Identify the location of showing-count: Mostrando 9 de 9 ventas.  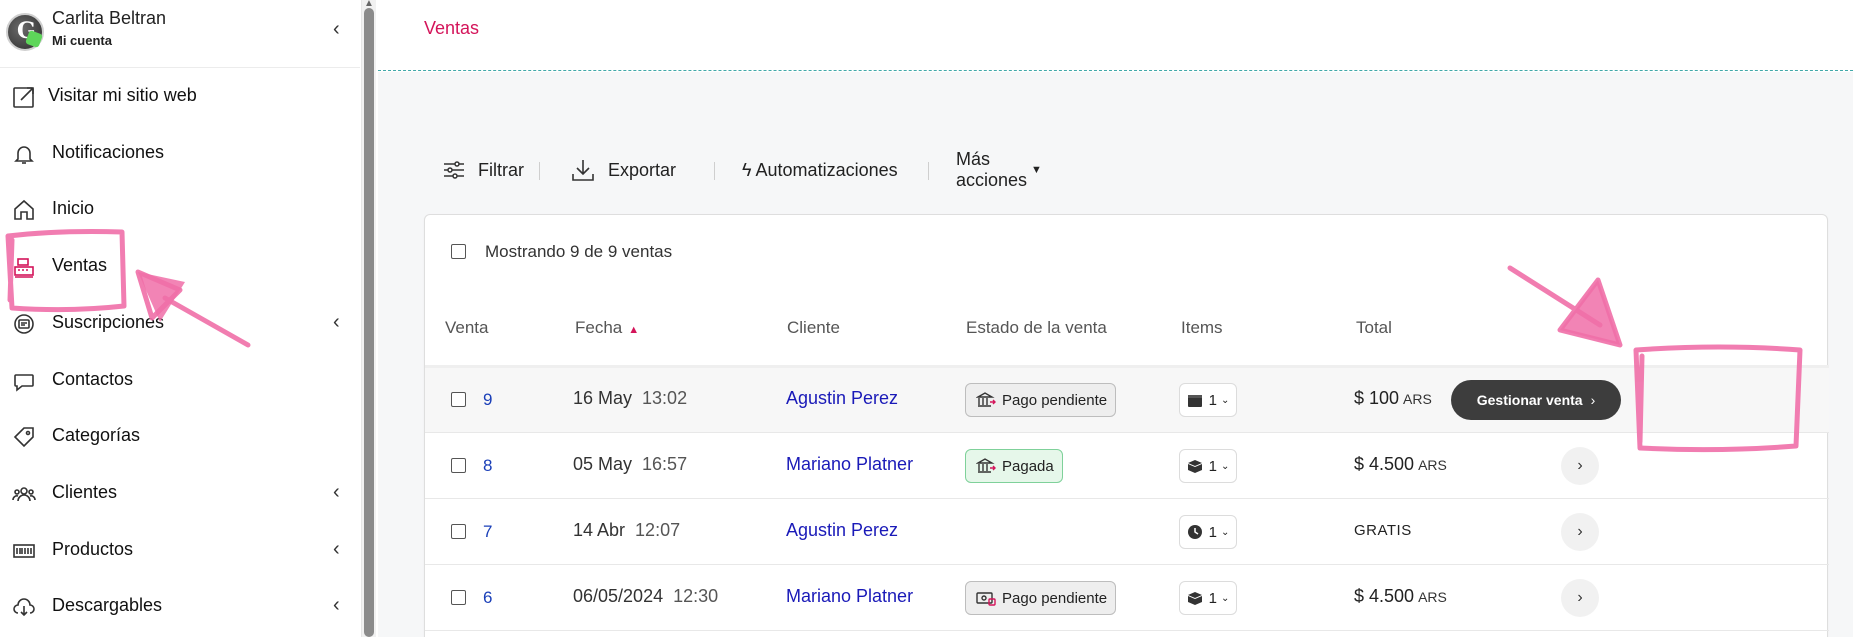
(579, 251).